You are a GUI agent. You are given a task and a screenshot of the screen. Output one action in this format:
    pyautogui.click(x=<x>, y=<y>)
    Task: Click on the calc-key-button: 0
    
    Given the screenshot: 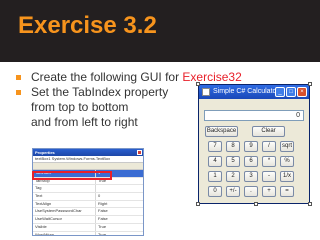 What is the action you would take?
    pyautogui.click(x=215, y=191)
    